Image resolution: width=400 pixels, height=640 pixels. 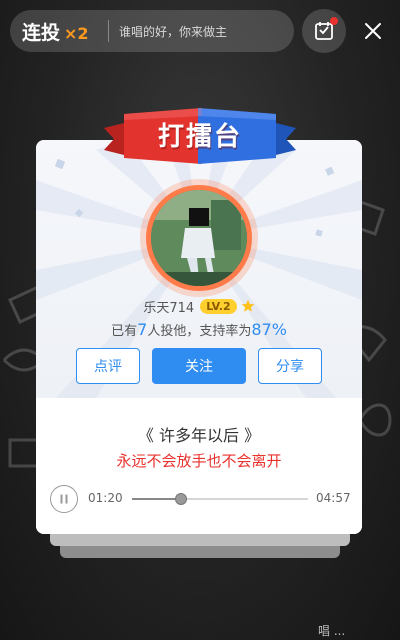 What do you see at coordinates (334, 21) in the screenshot?
I see `notification-dot` at bounding box center [334, 21].